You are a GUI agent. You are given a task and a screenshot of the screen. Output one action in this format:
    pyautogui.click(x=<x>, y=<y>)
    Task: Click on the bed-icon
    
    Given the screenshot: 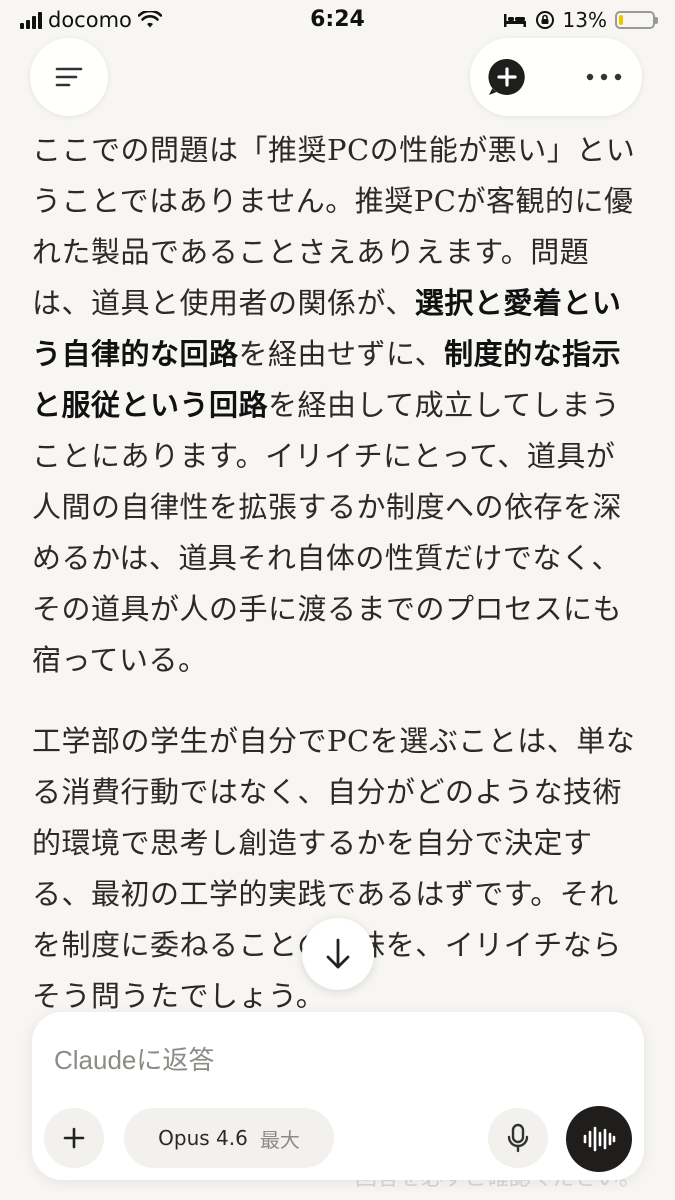 What is the action you would take?
    pyautogui.click(x=514, y=20)
    